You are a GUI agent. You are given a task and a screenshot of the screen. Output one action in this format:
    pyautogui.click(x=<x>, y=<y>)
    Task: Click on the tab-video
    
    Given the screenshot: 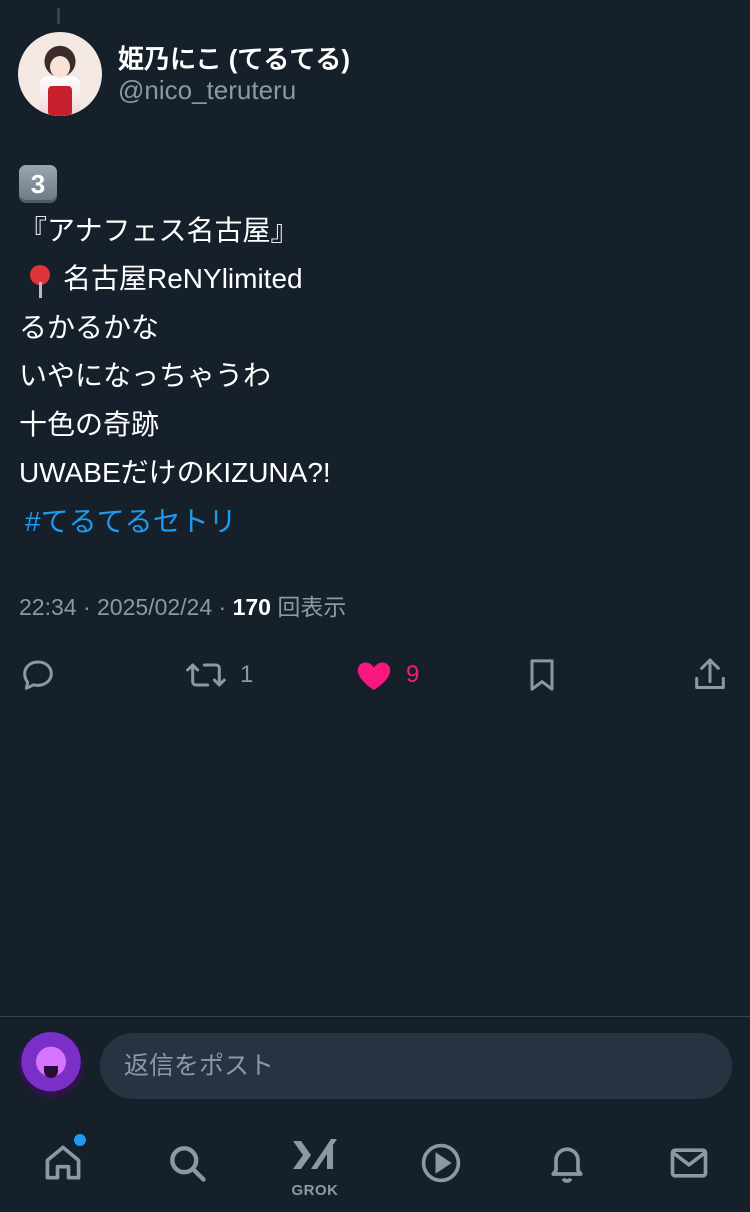 What is the action you would take?
    pyautogui.click(x=441, y=1163)
    